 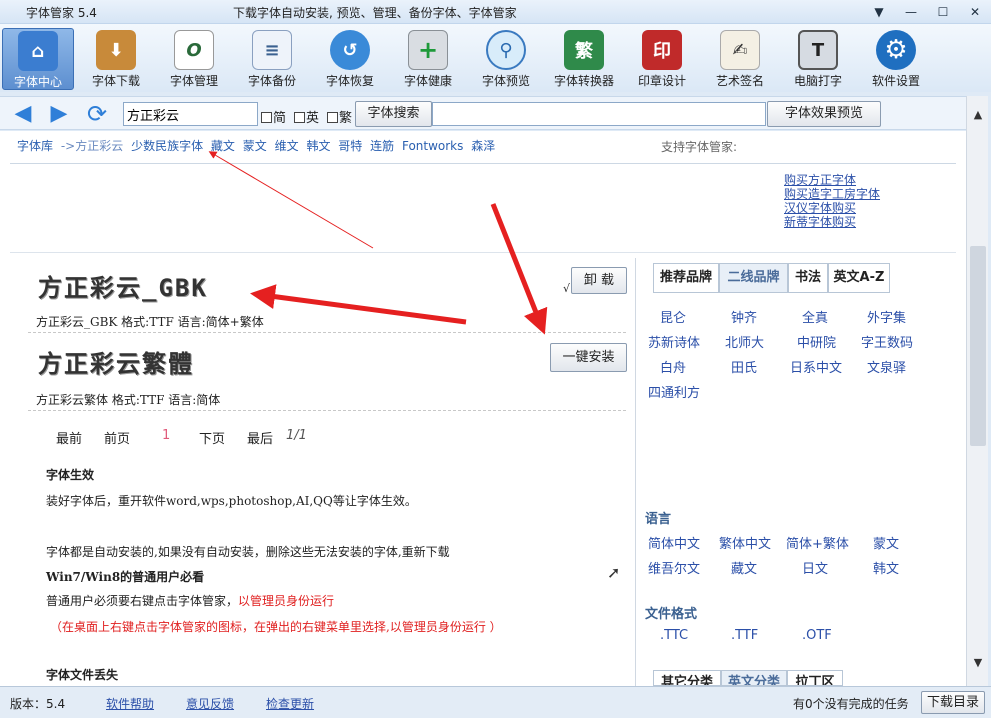 I want to click on checkbox-traditional: 繁, so click(x=339, y=116).